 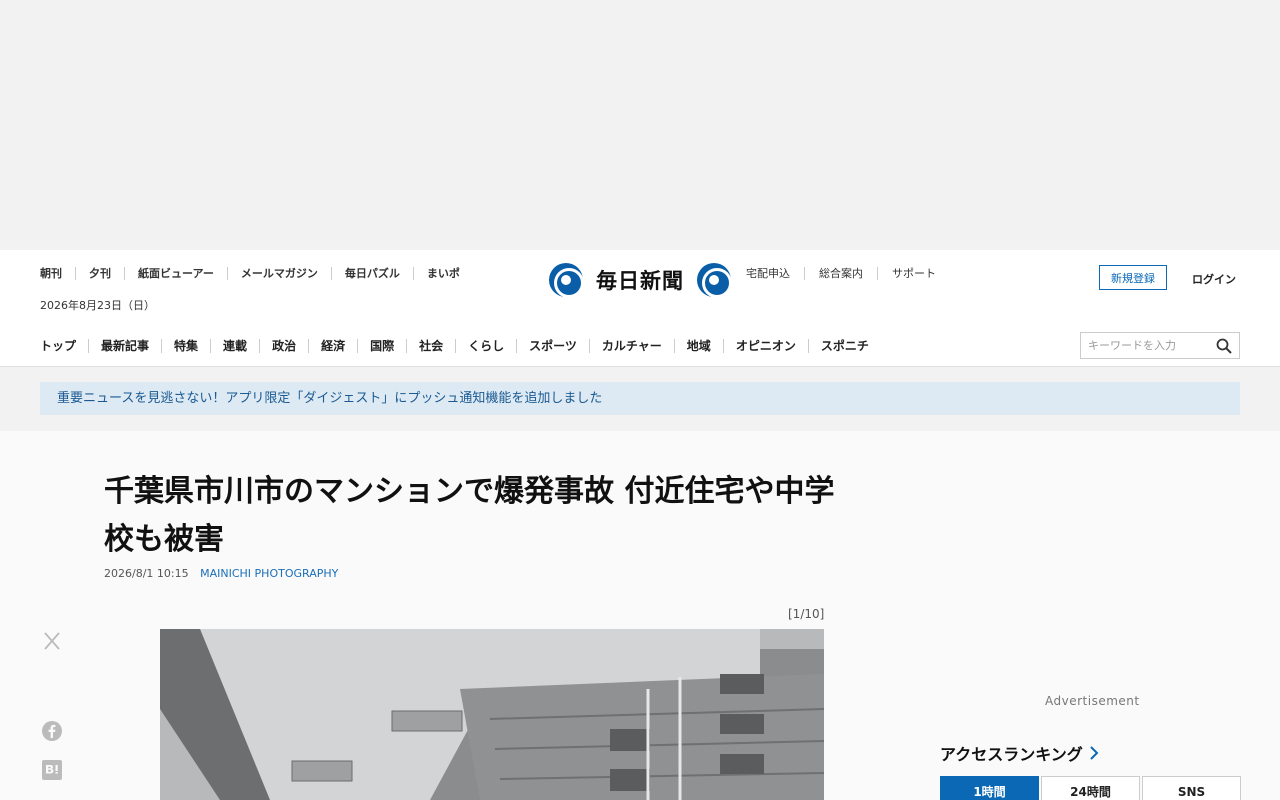 I want to click on share-x-button, so click(x=52, y=643).